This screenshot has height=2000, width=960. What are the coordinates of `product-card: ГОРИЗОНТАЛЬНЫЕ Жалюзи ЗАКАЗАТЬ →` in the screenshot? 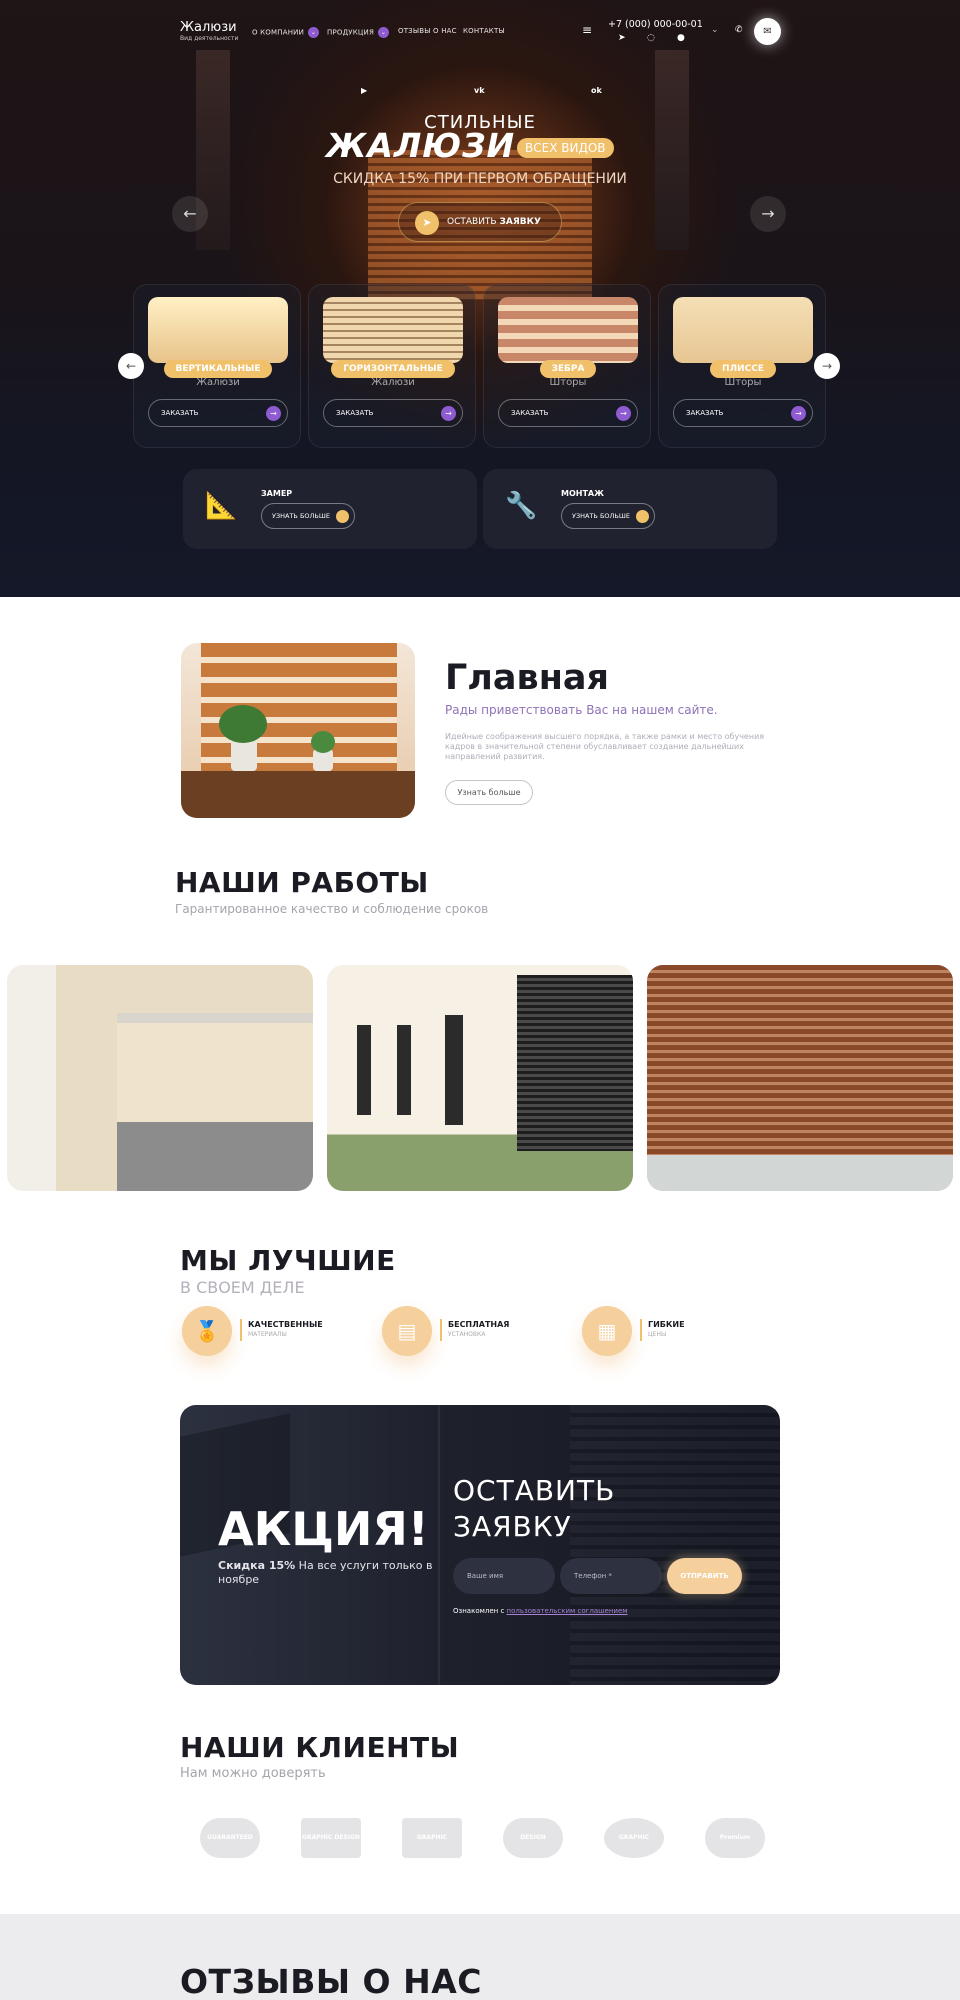 It's located at (392, 366).